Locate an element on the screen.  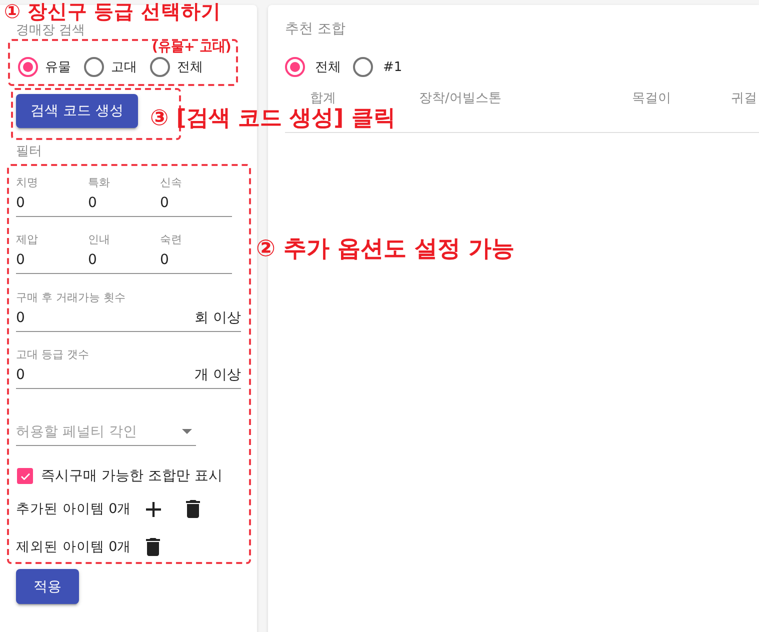
plus-icon is located at coordinates (154, 509).